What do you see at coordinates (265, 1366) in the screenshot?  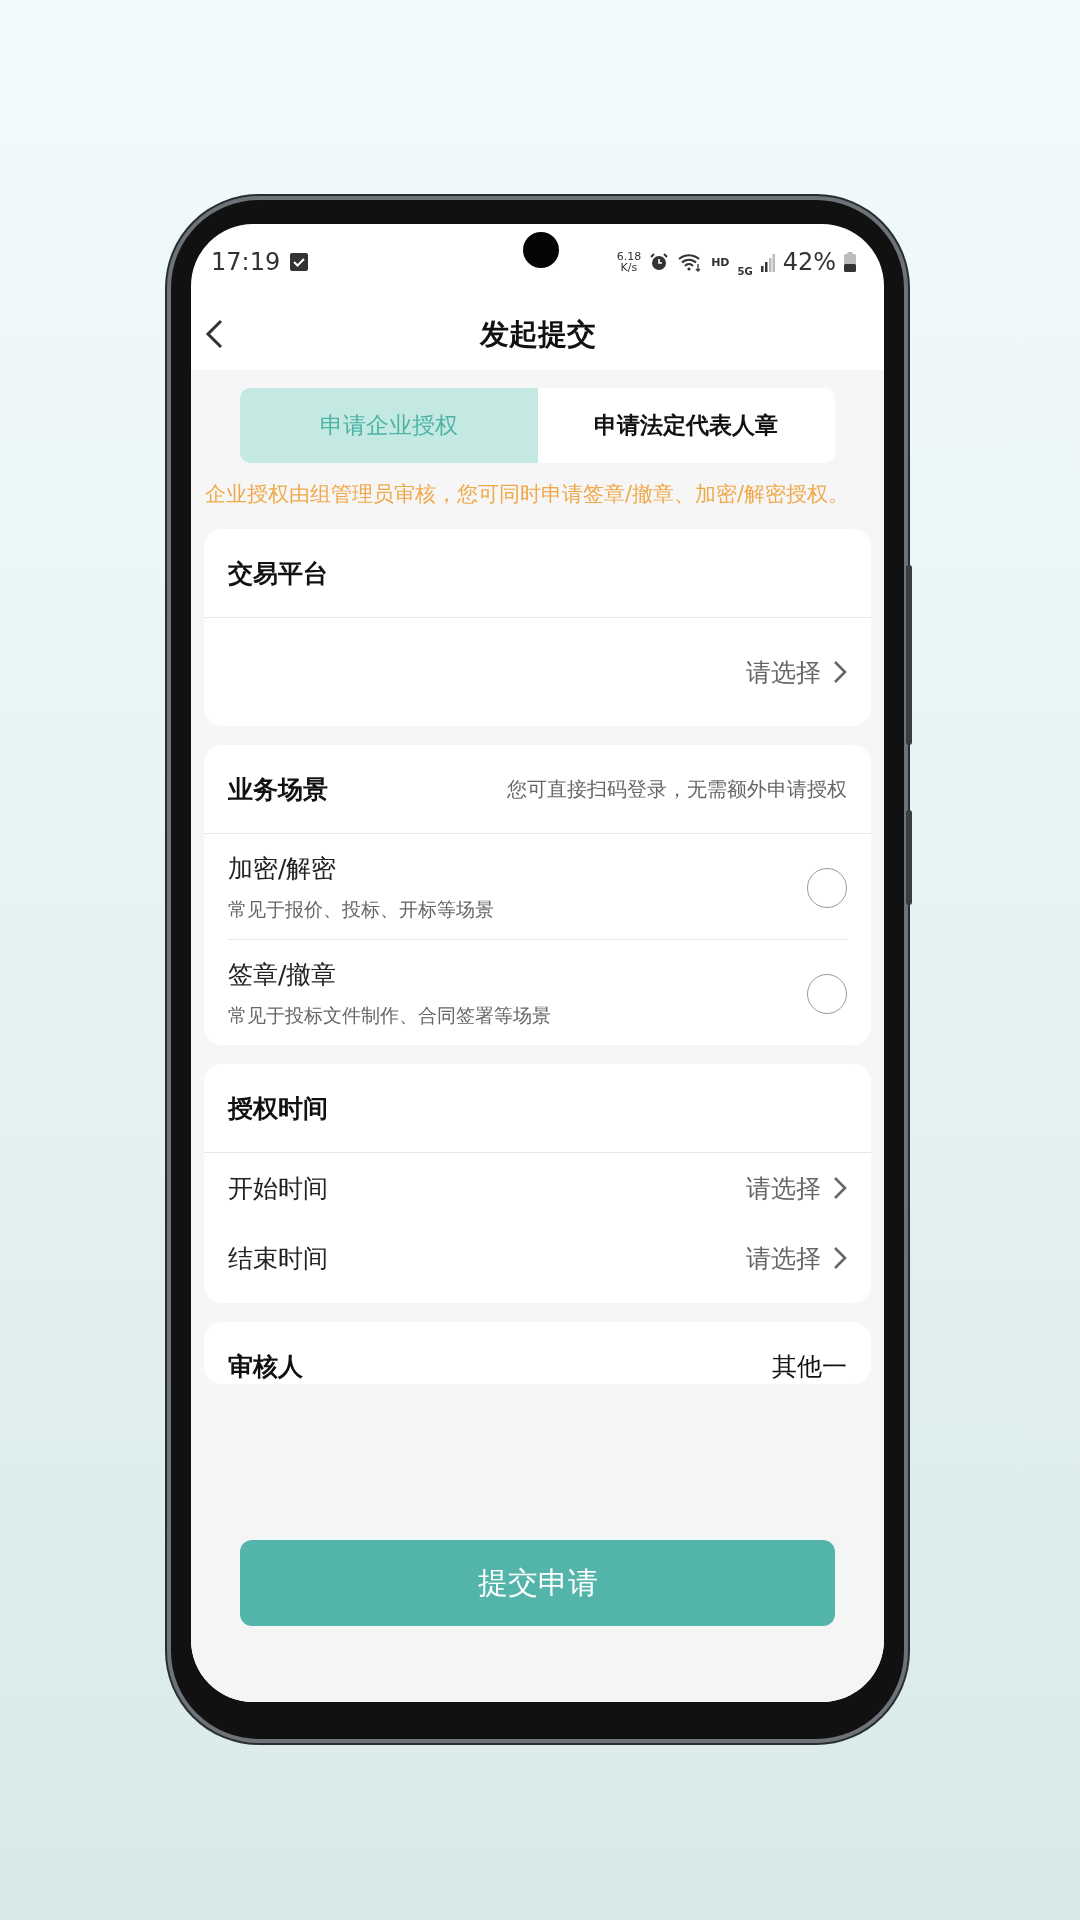 I see `section-title: 审核人` at bounding box center [265, 1366].